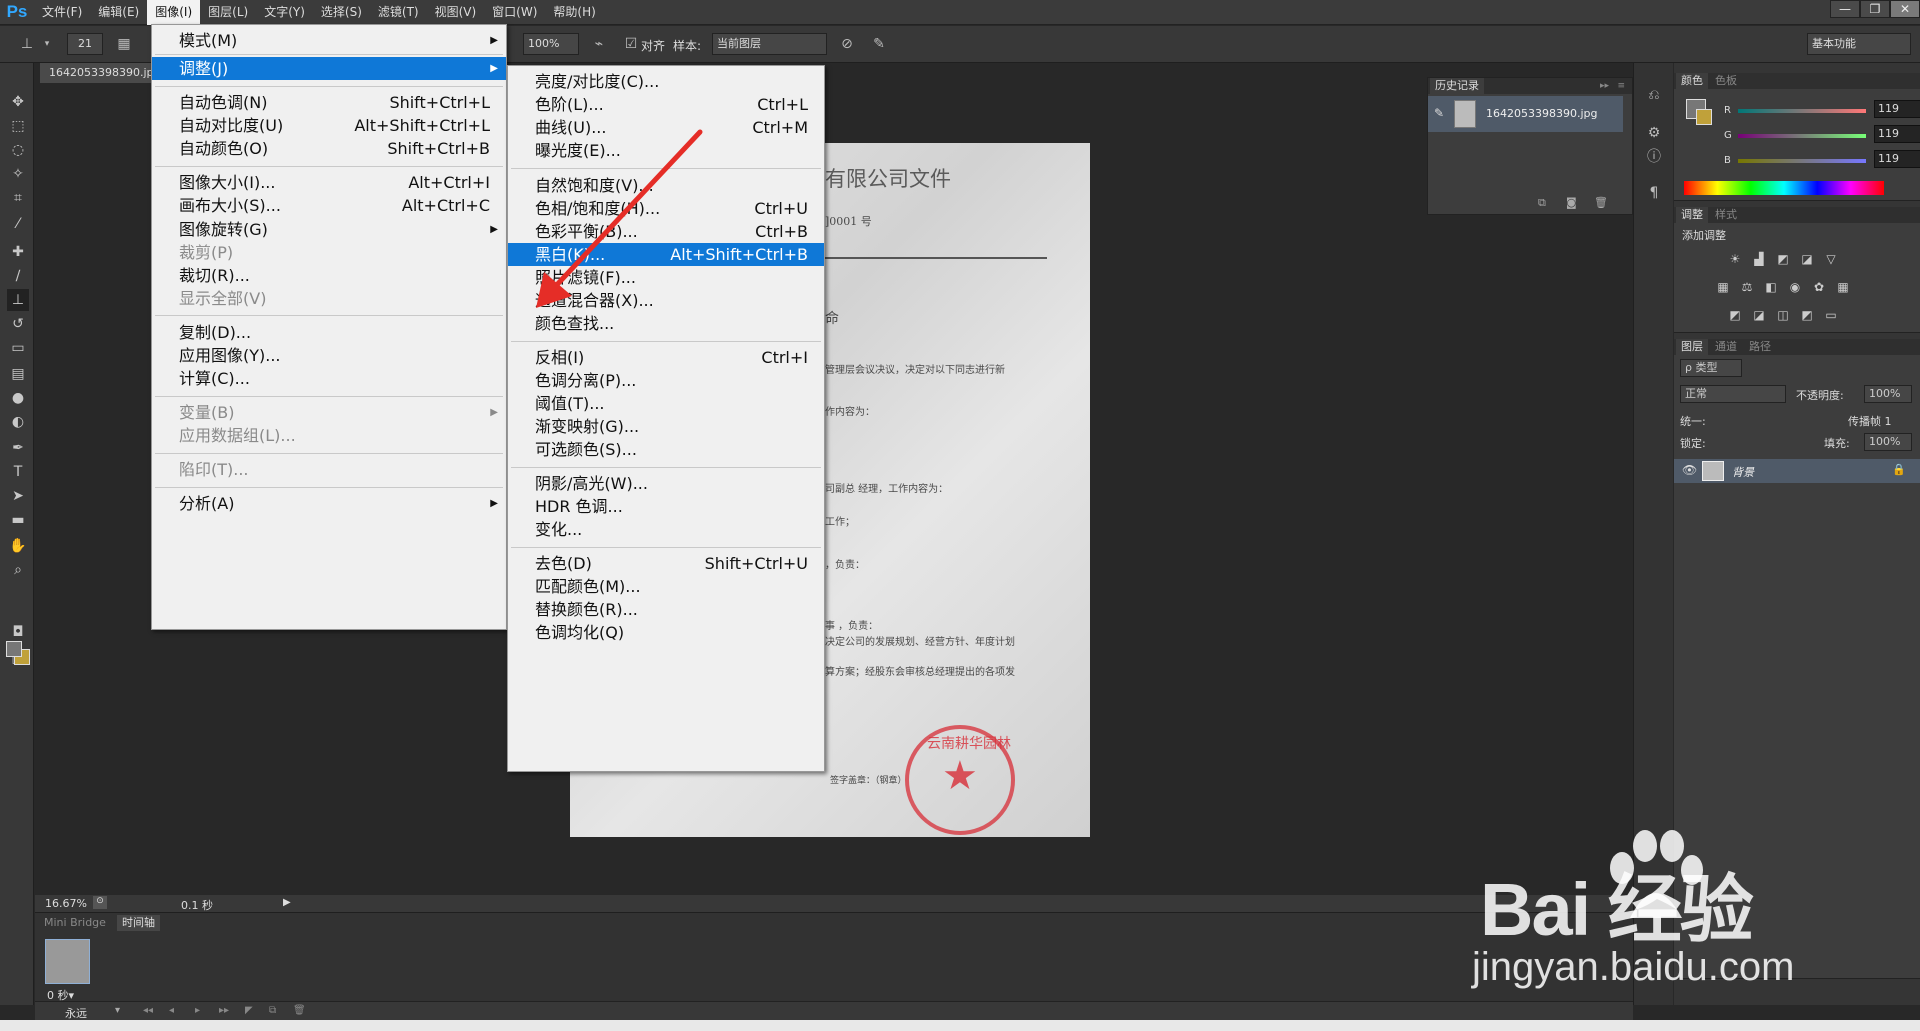  I want to click on zoom-tool-icon: ⌕, so click(18, 570).